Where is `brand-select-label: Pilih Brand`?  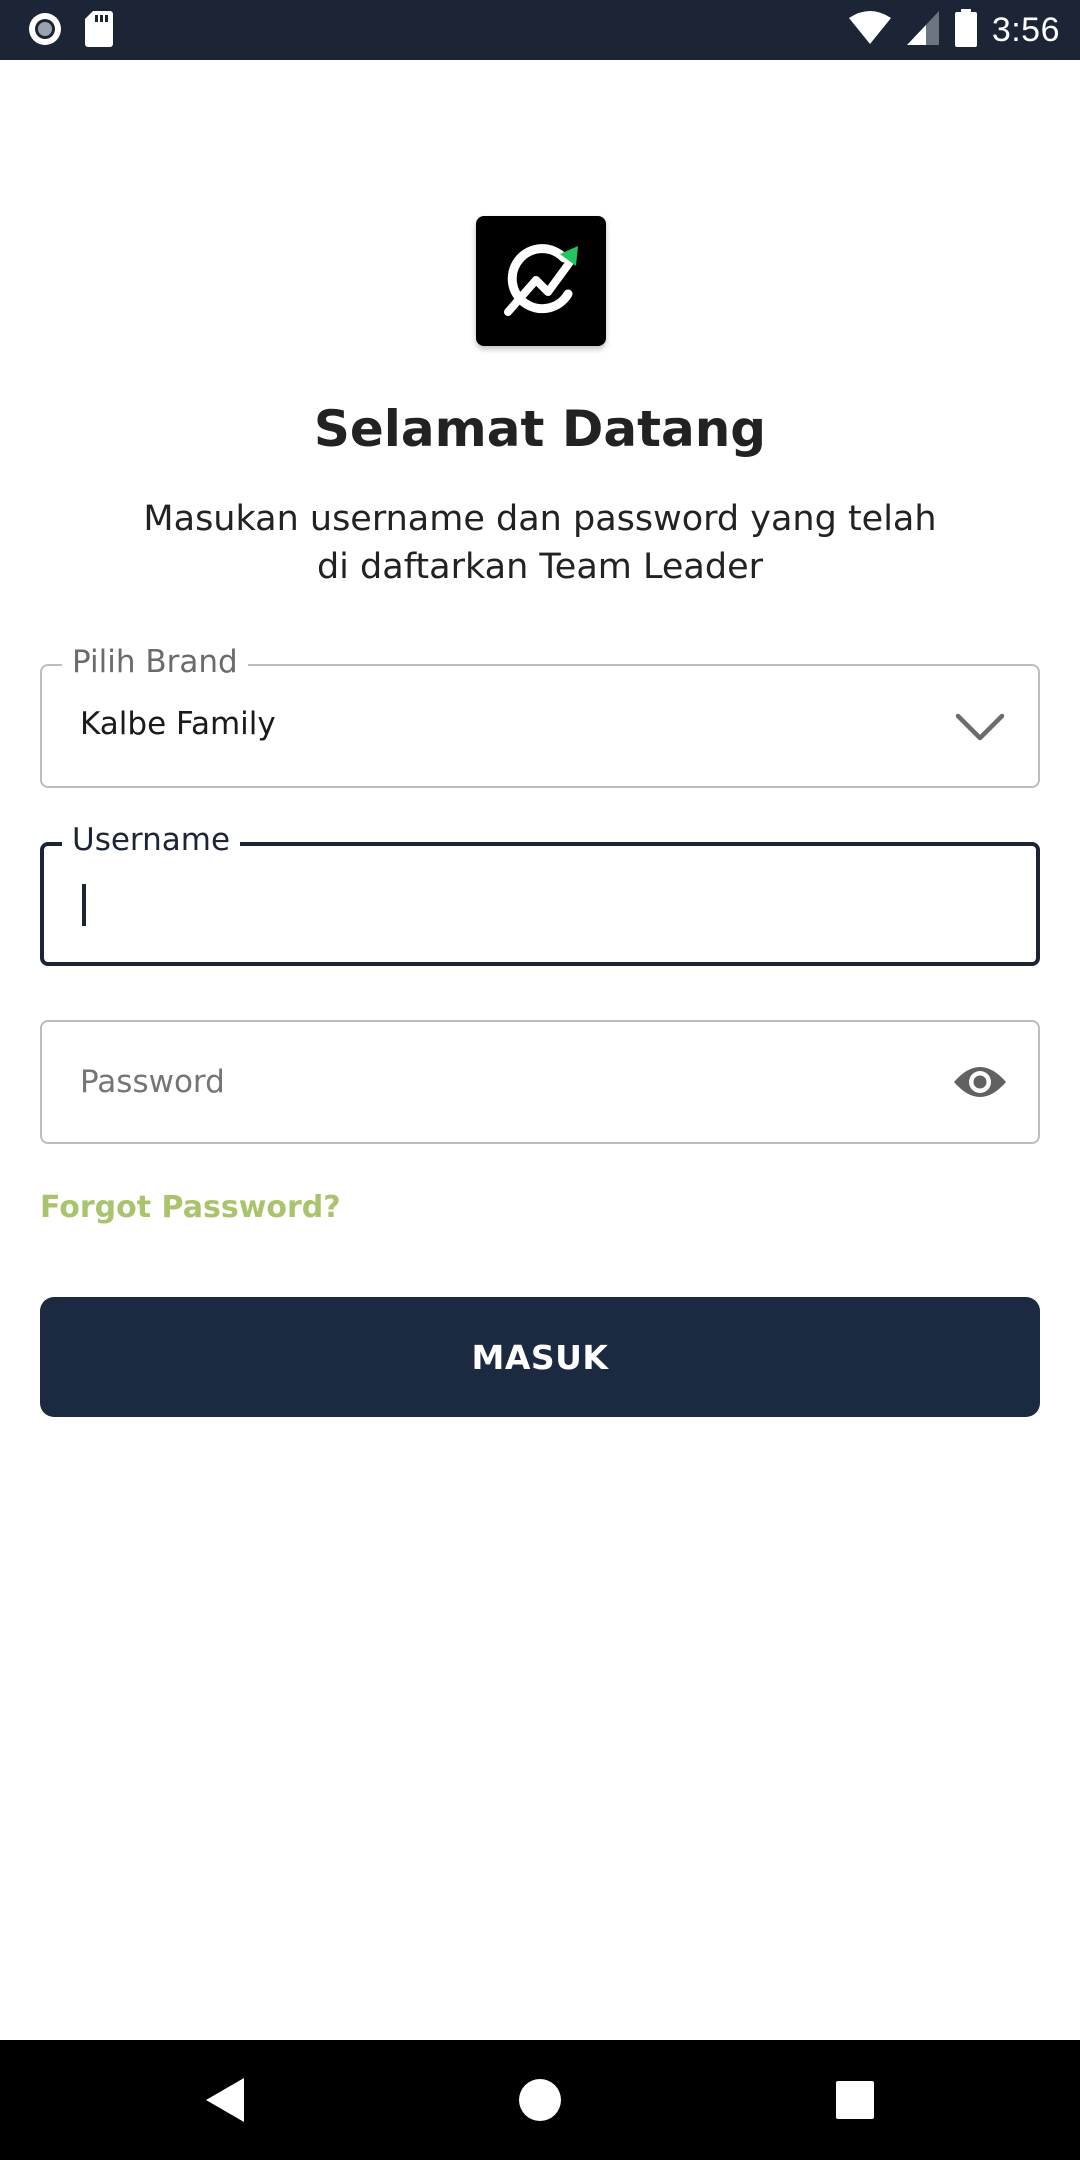 brand-select-label: Pilih Brand is located at coordinates (155, 662).